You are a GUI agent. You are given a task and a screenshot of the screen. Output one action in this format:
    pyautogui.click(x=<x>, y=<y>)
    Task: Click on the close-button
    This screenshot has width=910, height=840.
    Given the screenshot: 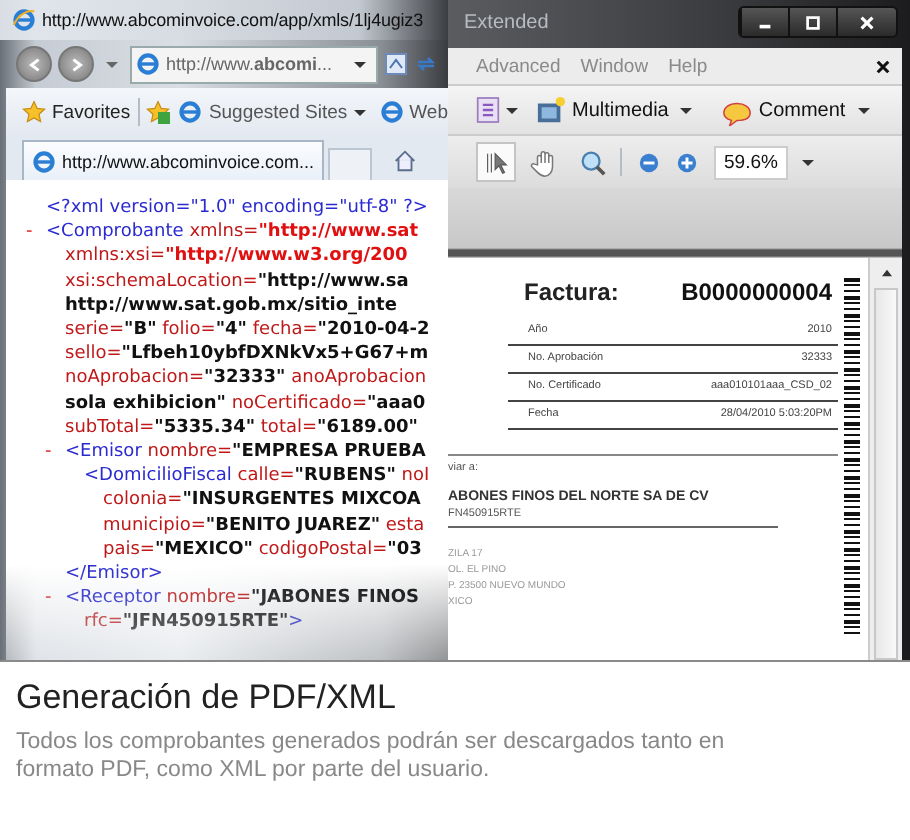 What is the action you would take?
    pyautogui.click(x=866, y=22)
    